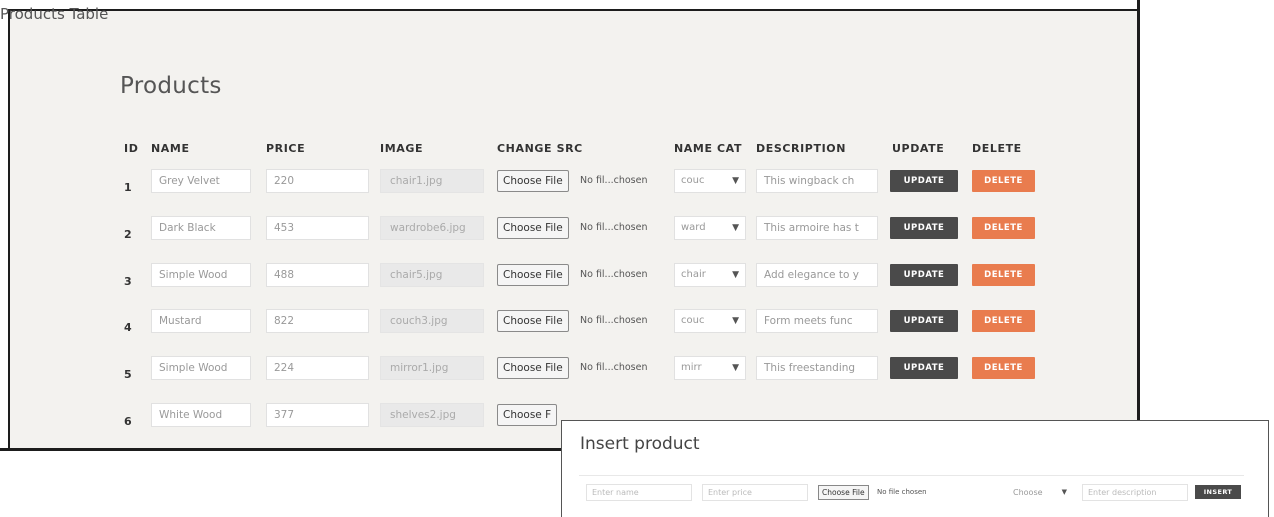 This screenshot has height=517, width=1274. I want to click on row-id: 1, so click(128, 187).